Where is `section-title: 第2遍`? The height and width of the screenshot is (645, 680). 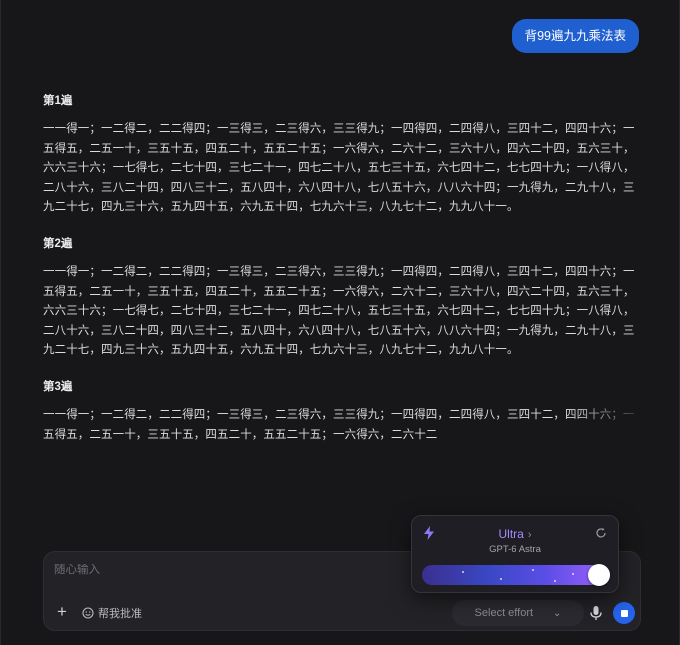
section-title: 第2遍 is located at coordinates (58, 243).